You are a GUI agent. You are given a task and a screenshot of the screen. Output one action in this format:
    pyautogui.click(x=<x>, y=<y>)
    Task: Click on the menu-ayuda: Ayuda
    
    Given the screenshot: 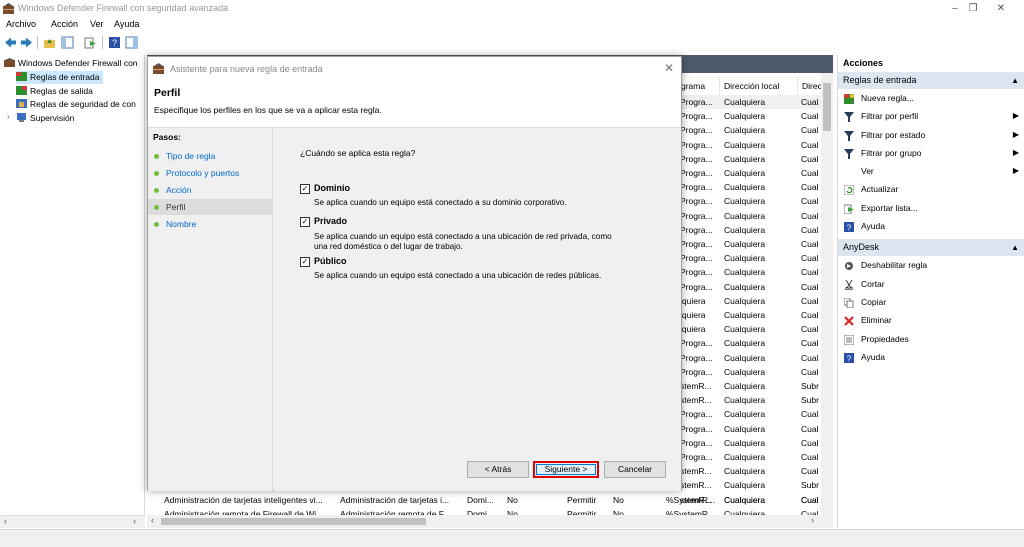 What is the action you would take?
    pyautogui.click(x=126, y=24)
    